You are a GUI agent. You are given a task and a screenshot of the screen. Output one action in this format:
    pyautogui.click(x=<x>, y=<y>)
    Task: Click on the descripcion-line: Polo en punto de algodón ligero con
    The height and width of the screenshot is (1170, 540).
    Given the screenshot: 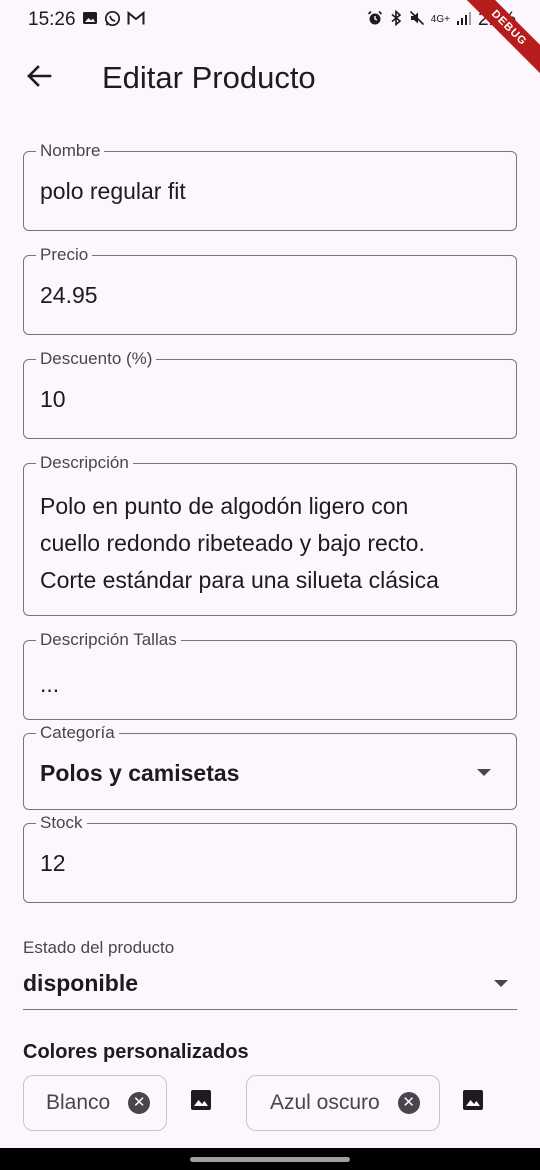 What is the action you would take?
    pyautogui.click(x=224, y=506)
    